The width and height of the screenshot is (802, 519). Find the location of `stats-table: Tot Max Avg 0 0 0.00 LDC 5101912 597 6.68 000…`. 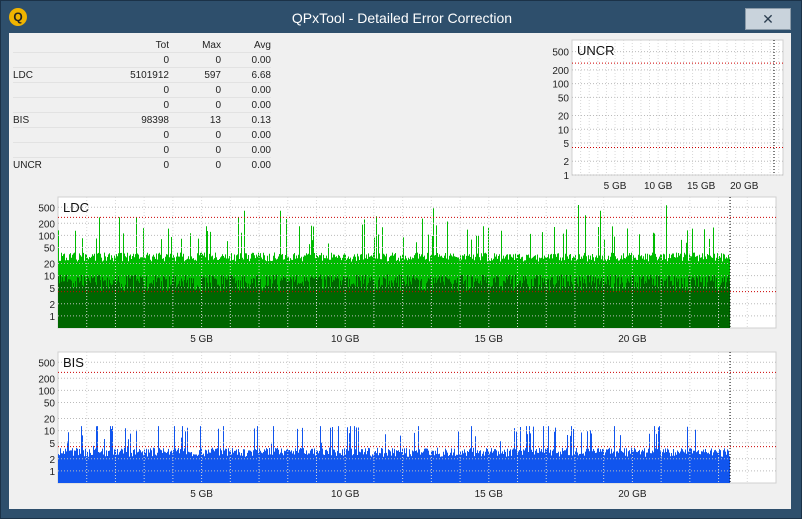

stats-table: Tot Max Avg 0 0 0.00 LDC 5101912 597 6.68 000… is located at coordinates (142, 105).